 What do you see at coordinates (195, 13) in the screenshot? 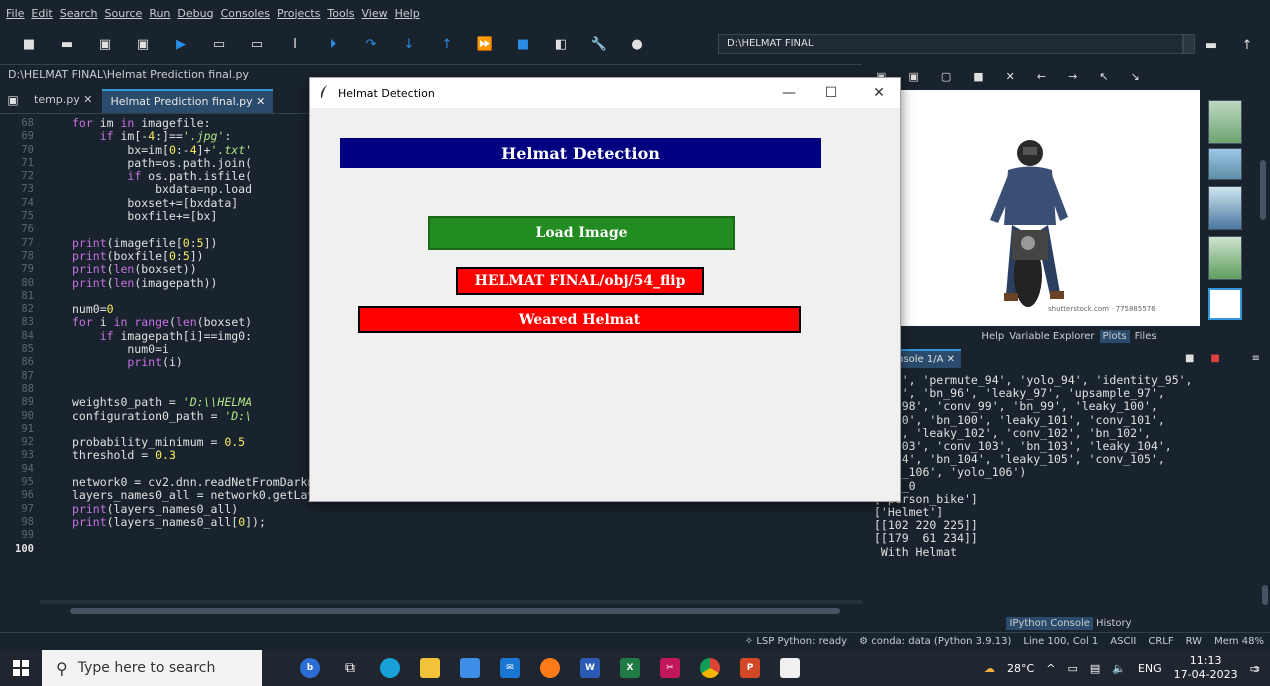
I see `menu-debug: Debug` at bounding box center [195, 13].